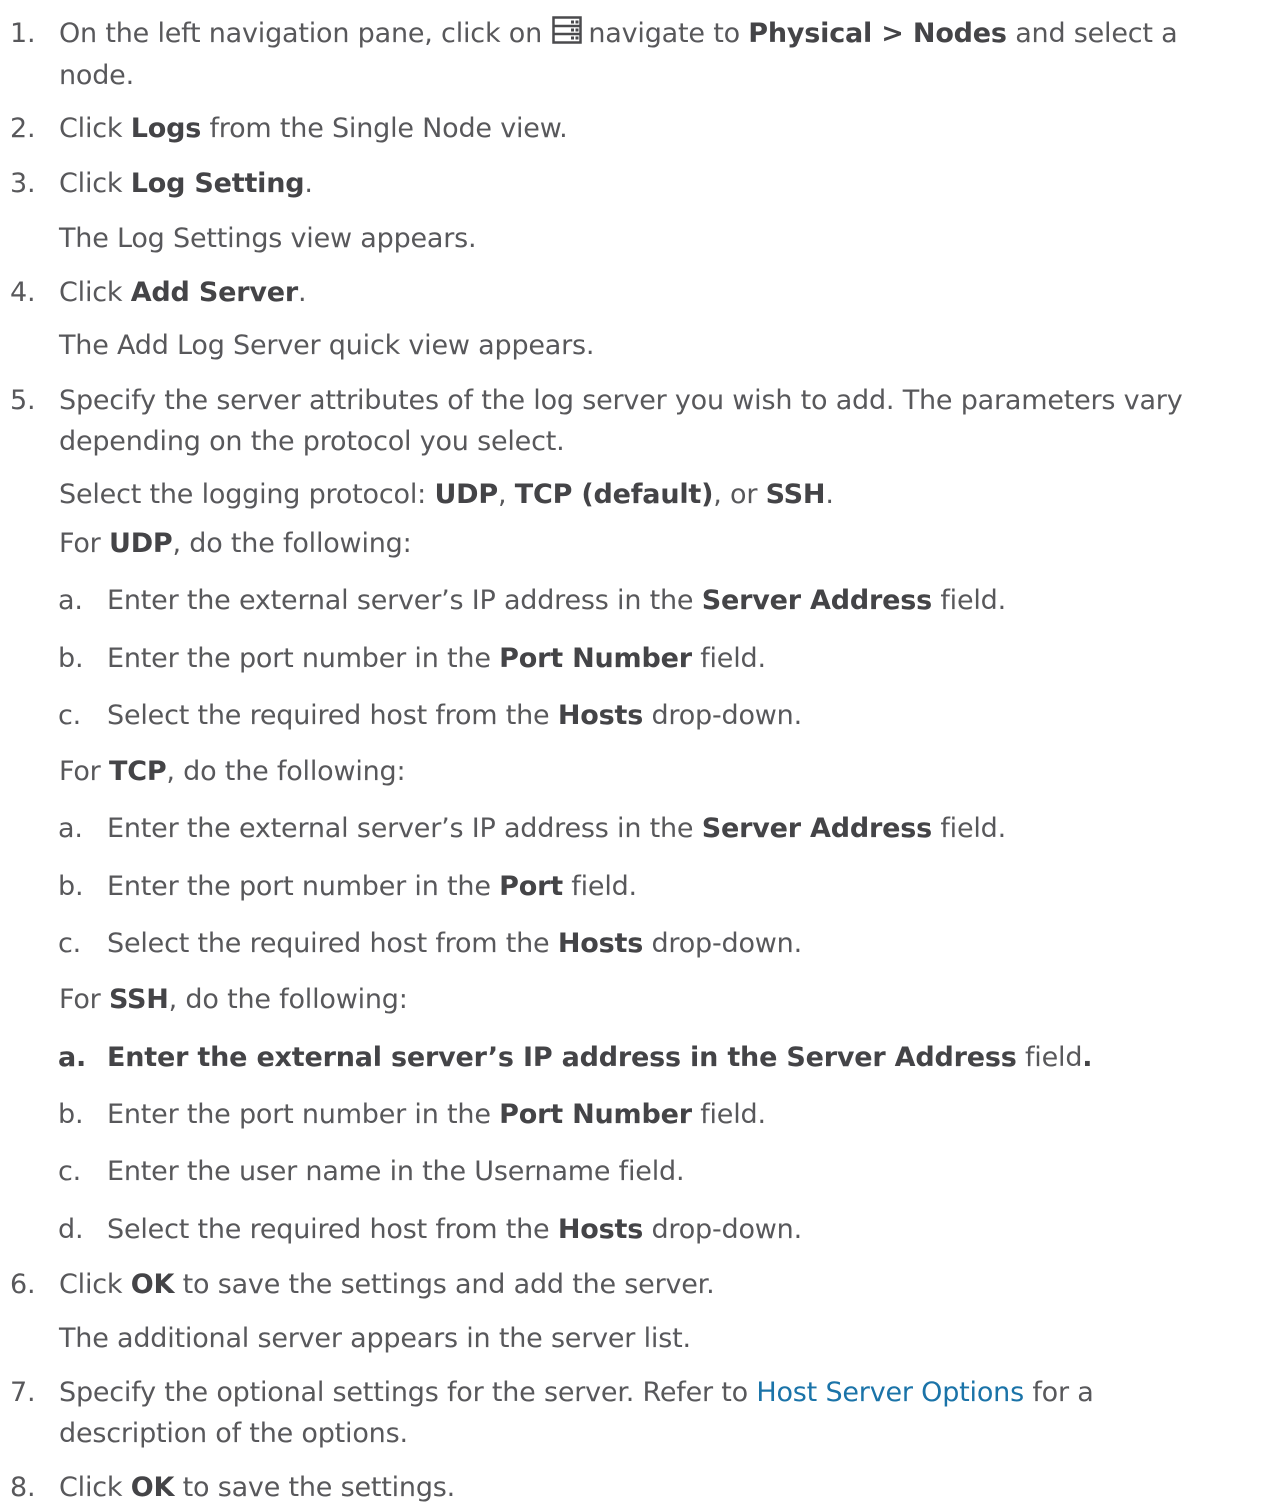 The height and width of the screenshot is (1506, 1281). What do you see at coordinates (567, 35) in the screenshot?
I see `nodes-list-icon` at bounding box center [567, 35].